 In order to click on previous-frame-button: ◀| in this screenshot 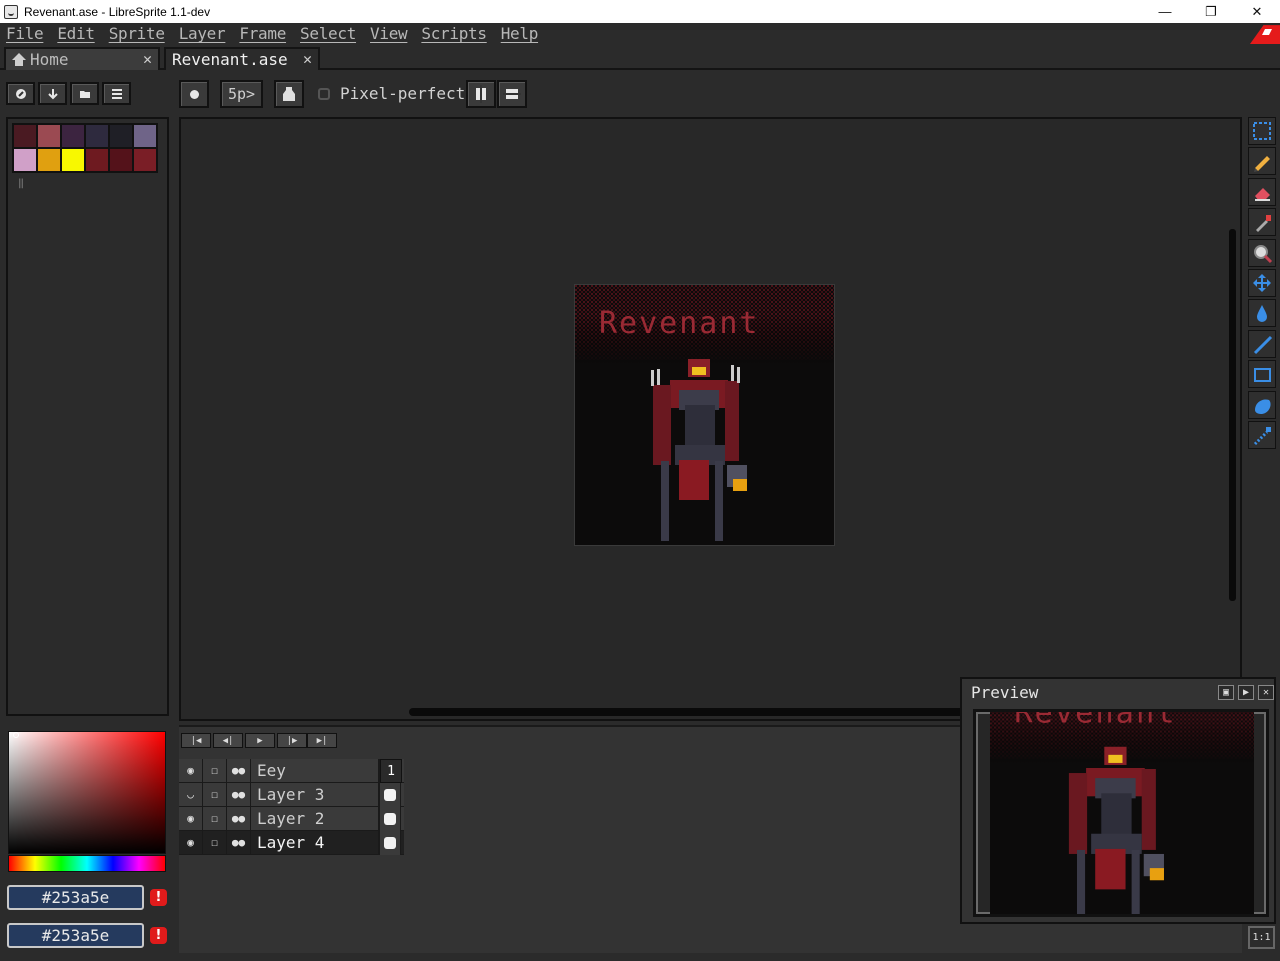, I will do `click(228, 740)`.